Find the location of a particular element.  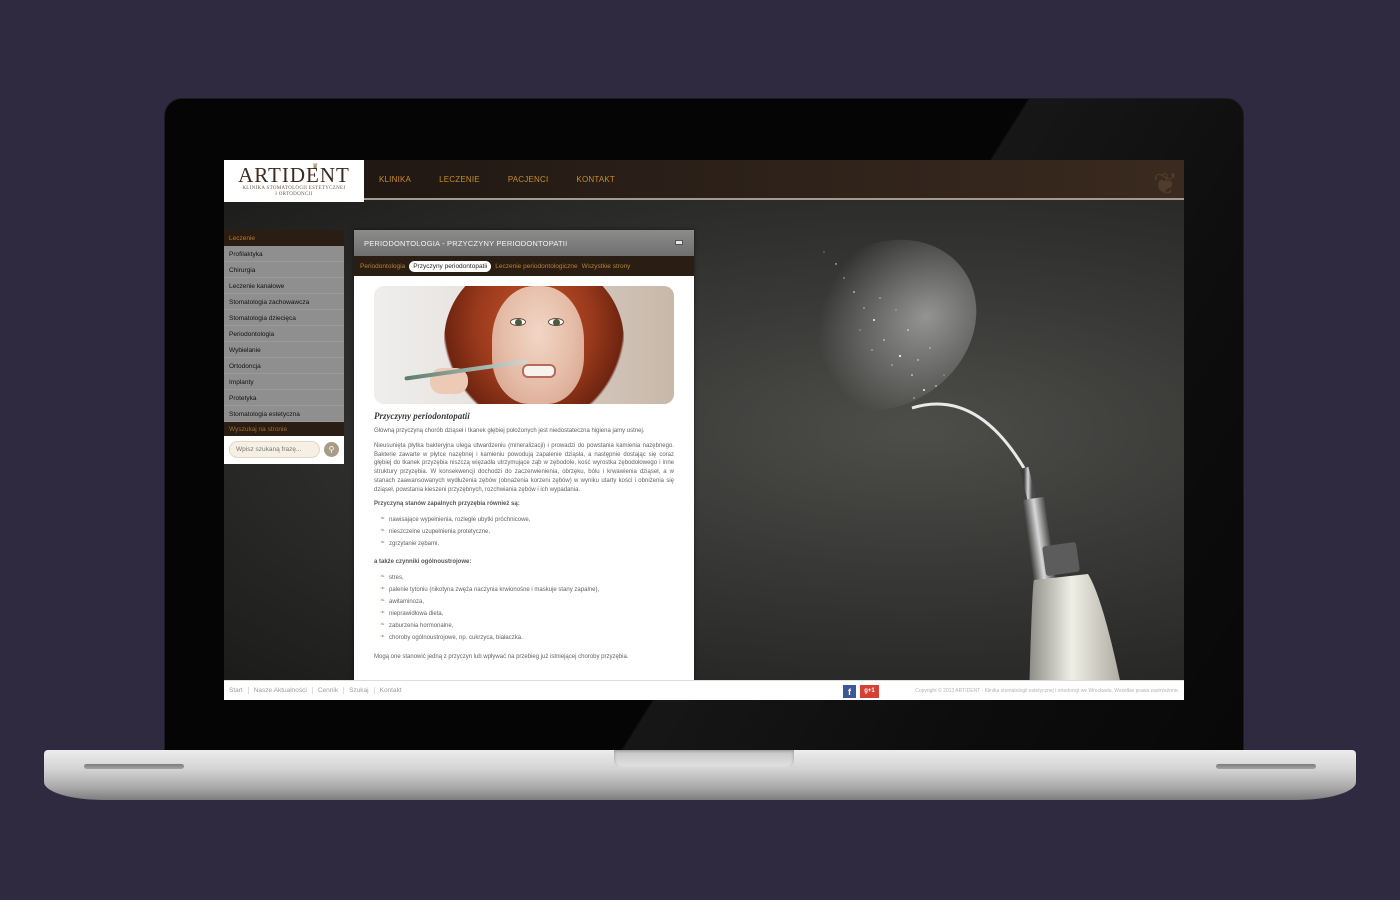

left-speaker-vent is located at coordinates (134, 766).